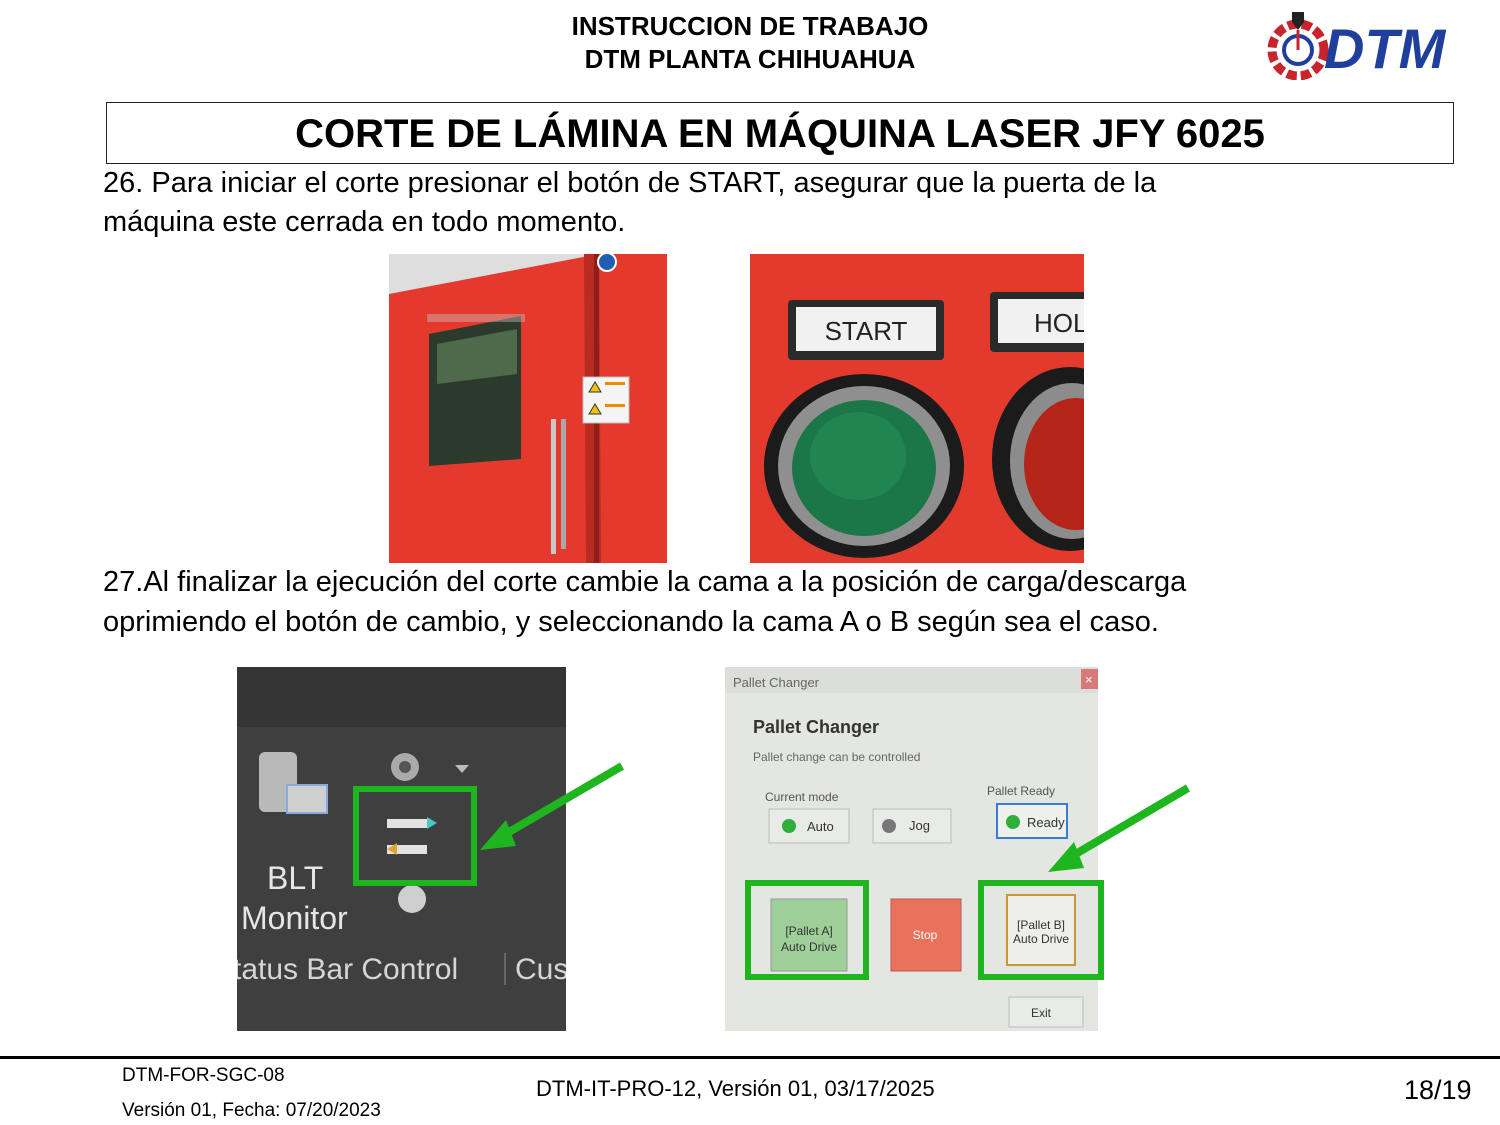  Describe the element at coordinates (295, 878) in the screenshot. I see `svg-text: BLT` at that location.